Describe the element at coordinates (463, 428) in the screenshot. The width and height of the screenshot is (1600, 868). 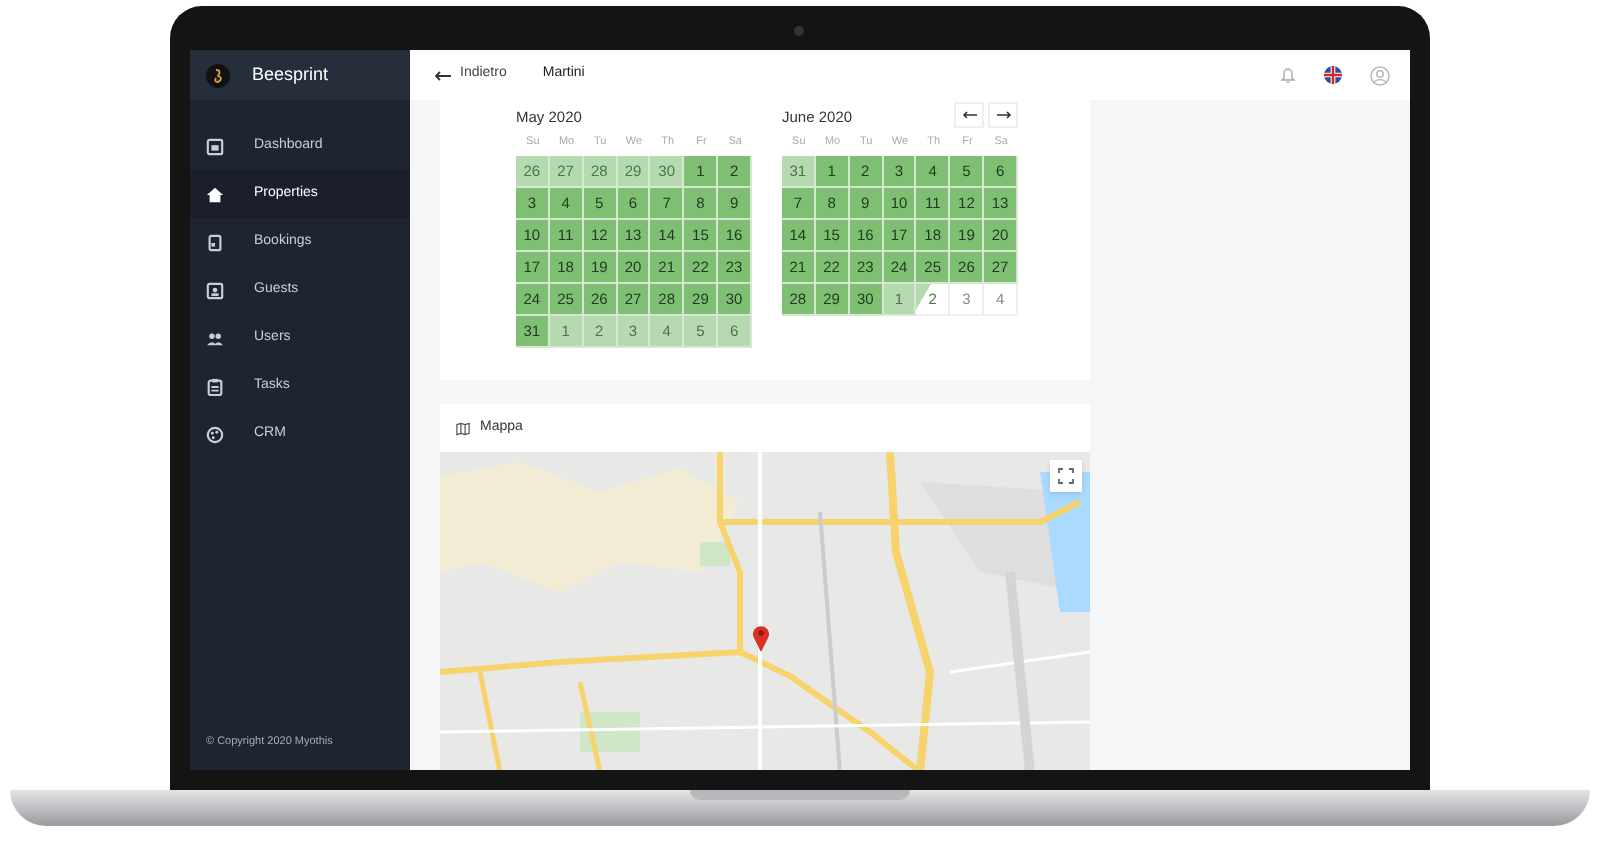
I see `map-icon` at that location.